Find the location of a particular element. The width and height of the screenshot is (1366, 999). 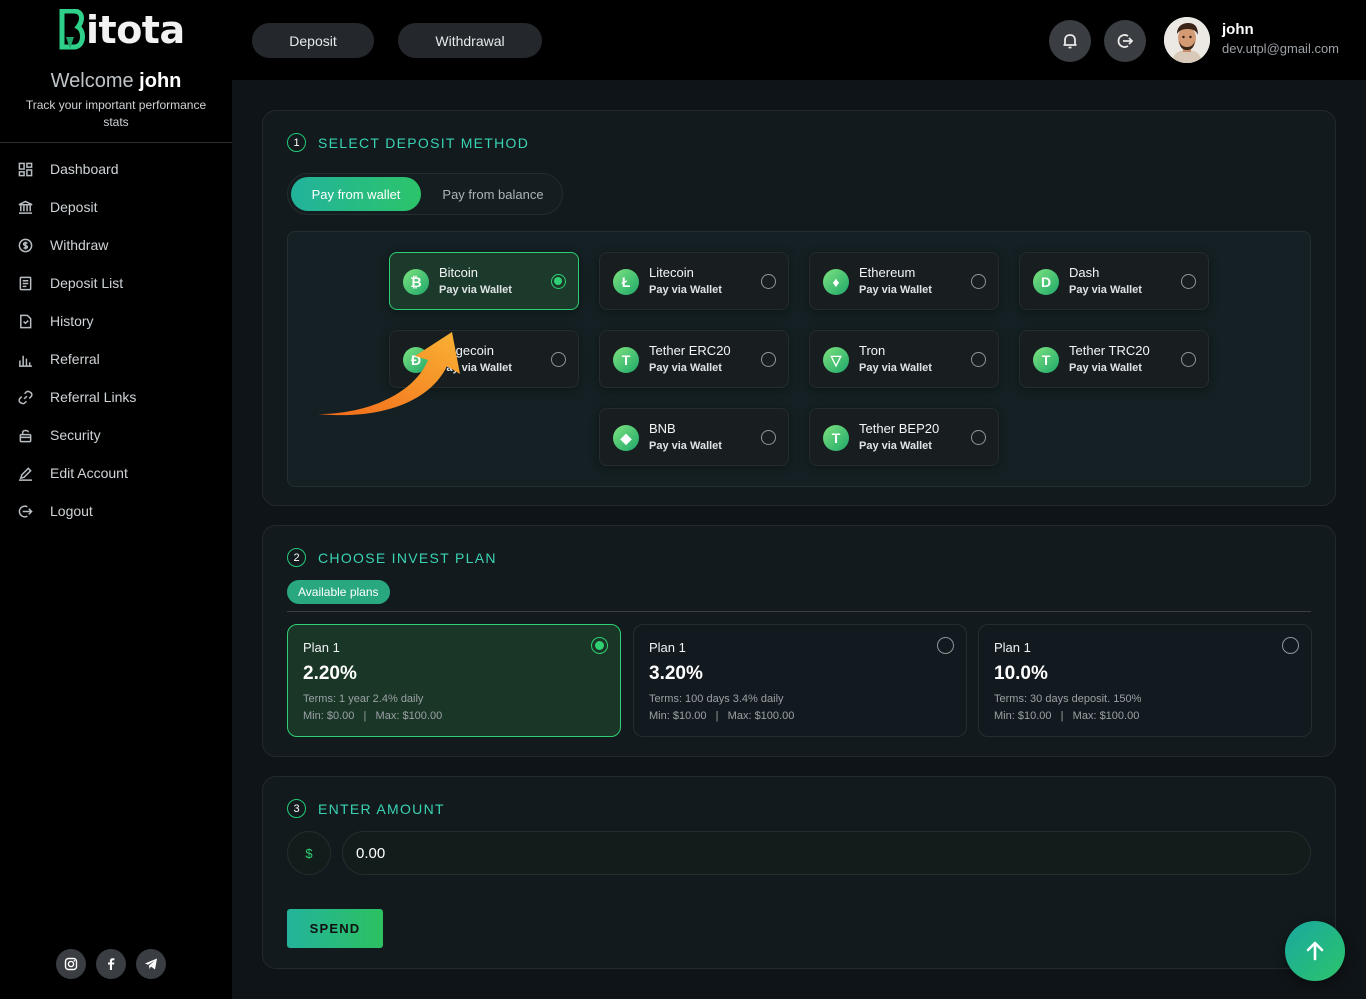

method-tether-erc20: T Tether ERC20 Pay via Wallet is located at coordinates (694, 359).